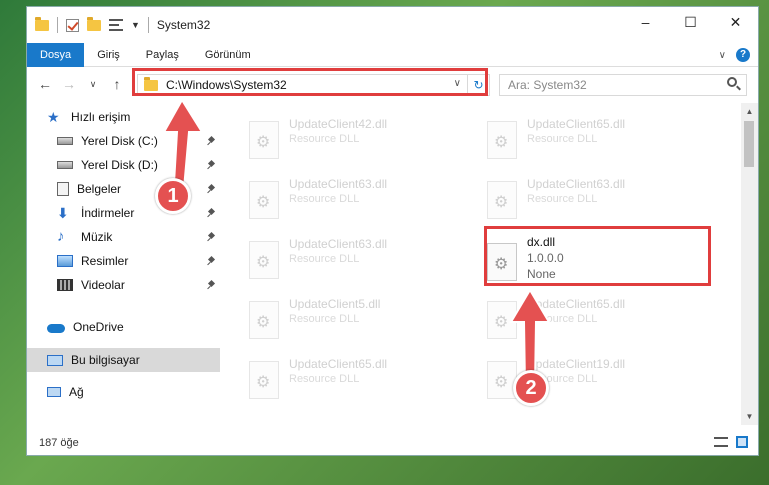  I want to click on cloud-icon, so click(56, 328).